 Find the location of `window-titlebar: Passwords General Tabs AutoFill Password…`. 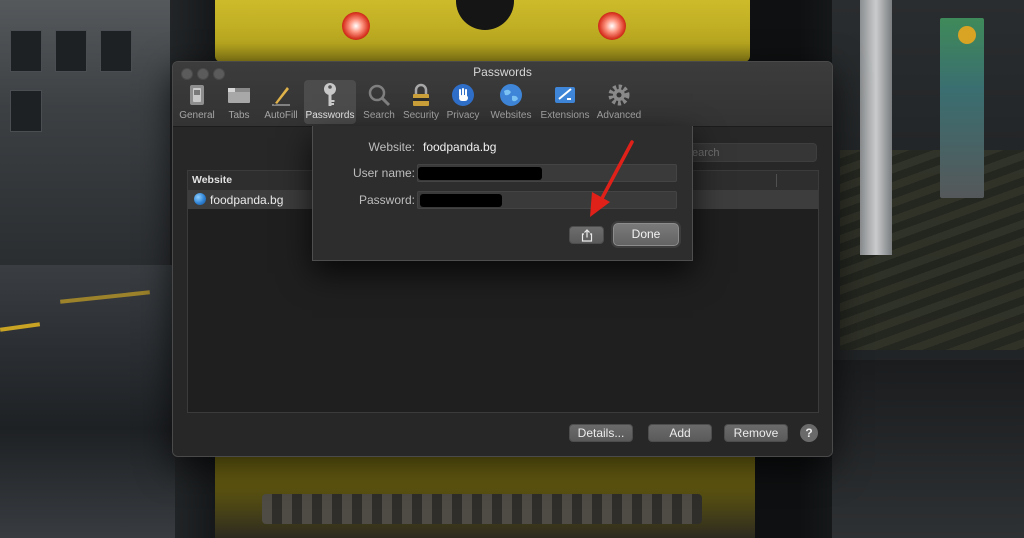

window-titlebar: Passwords General Tabs AutoFill Password… is located at coordinates (502, 94).